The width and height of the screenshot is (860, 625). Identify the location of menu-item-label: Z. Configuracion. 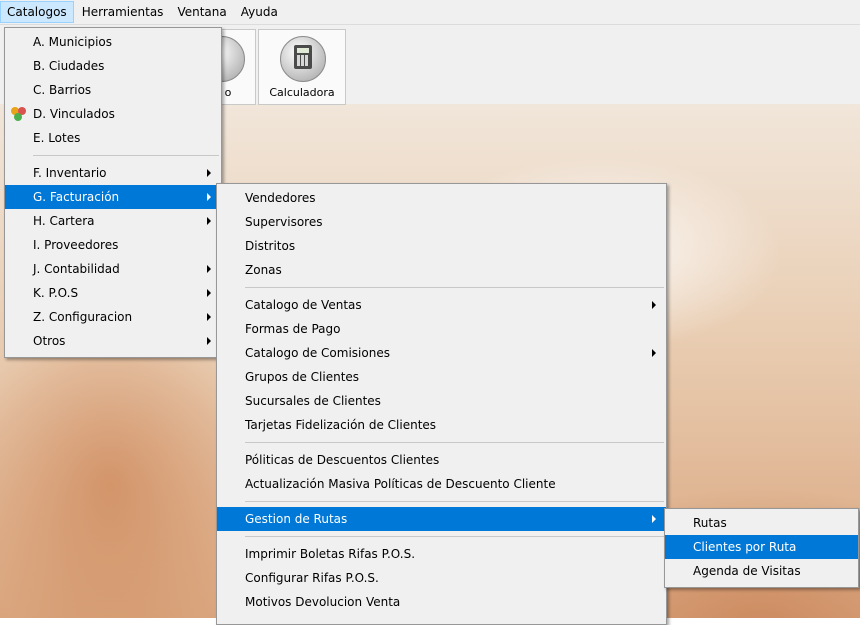
(83, 317).